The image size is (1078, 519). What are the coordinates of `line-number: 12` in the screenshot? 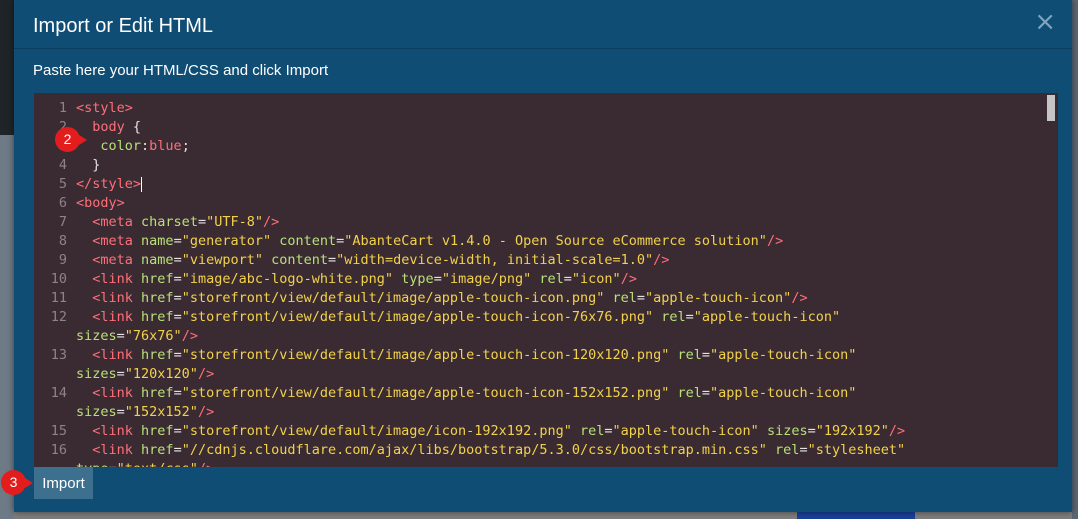 It's located at (58, 317).